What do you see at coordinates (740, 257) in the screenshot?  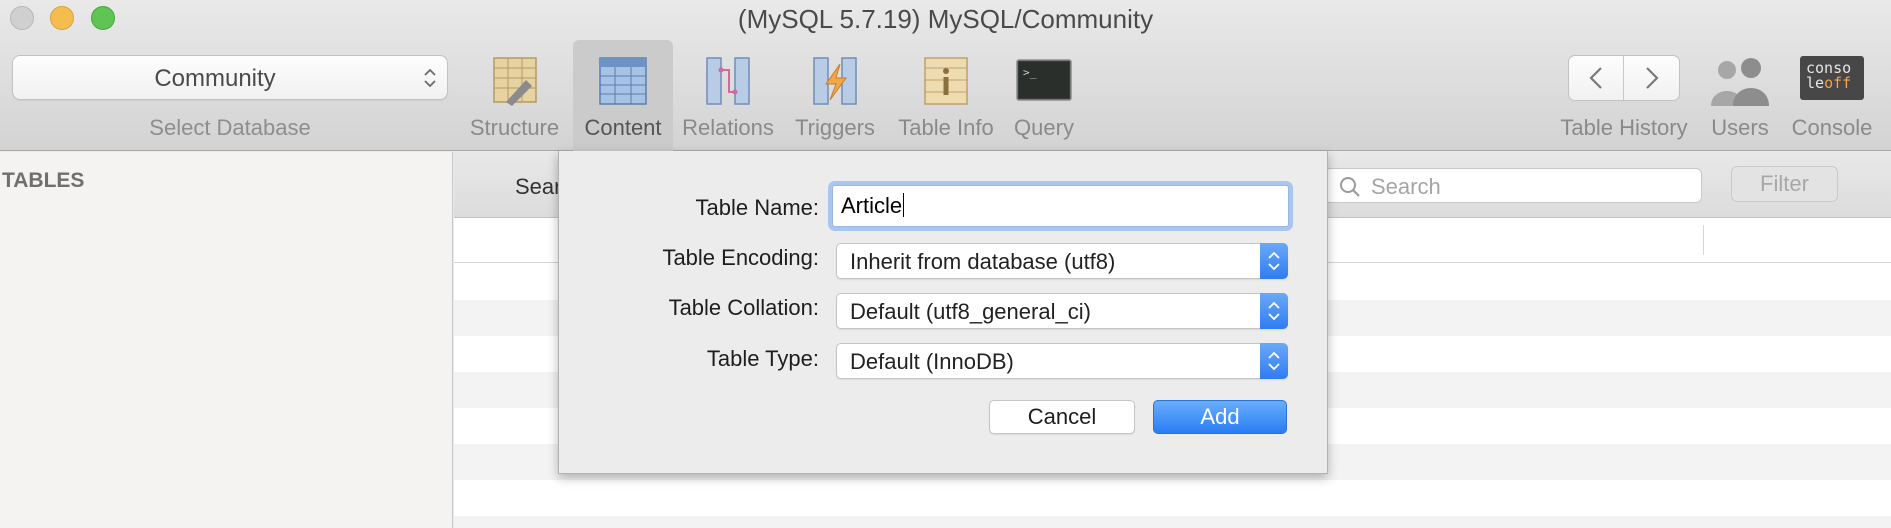 I see `table-encoding-label: Table Encoding:` at bounding box center [740, 257].